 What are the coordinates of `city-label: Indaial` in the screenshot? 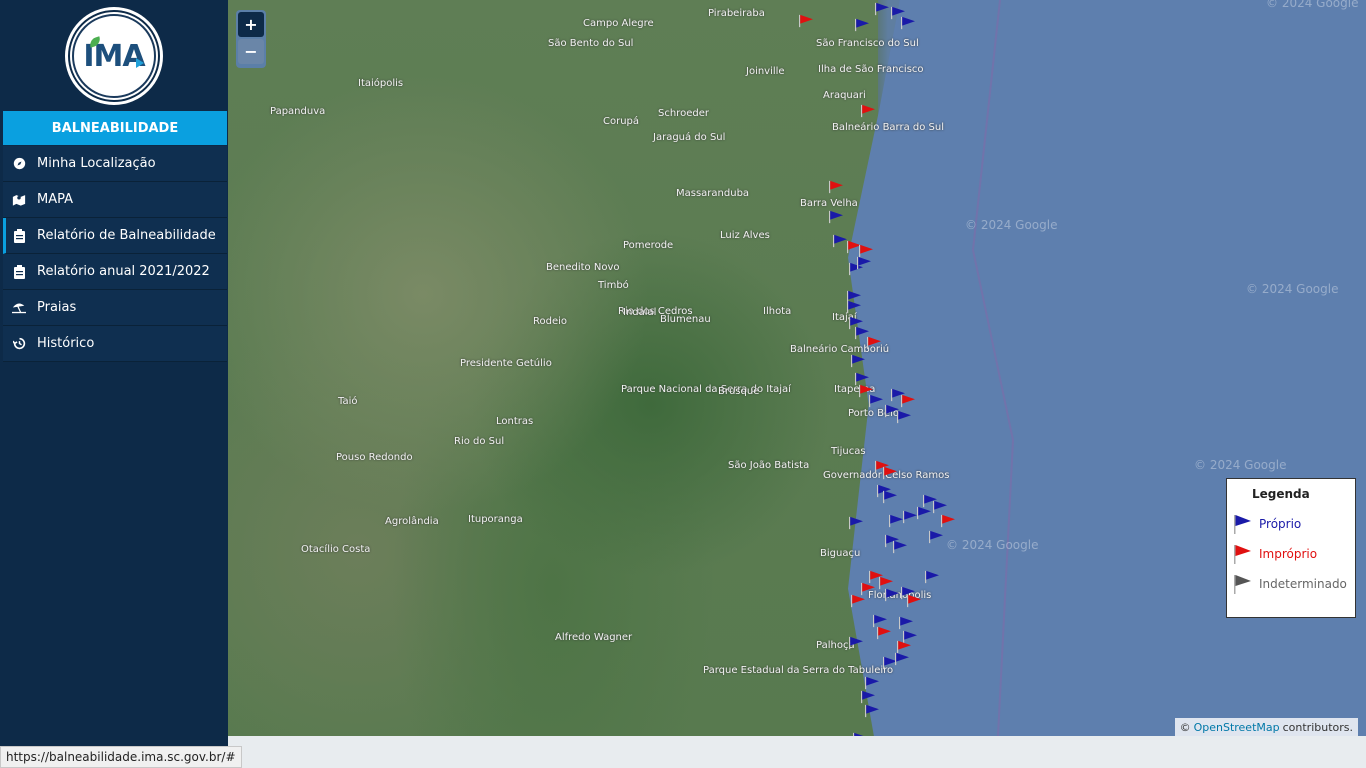 It's located at (640, 312).